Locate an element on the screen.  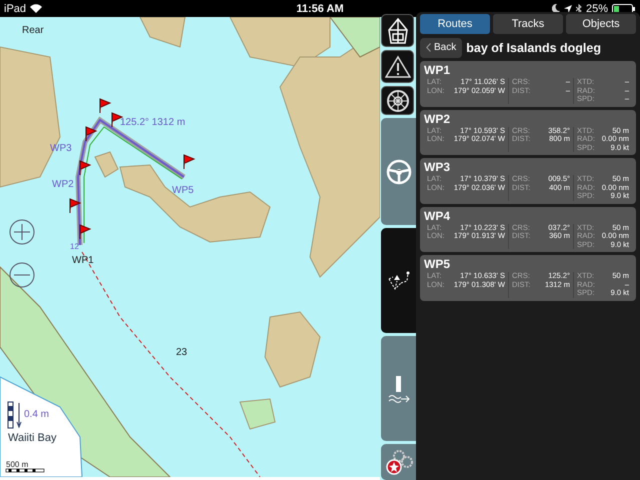
depth-reading: 0.4 m is located at coordinates (37, 414).